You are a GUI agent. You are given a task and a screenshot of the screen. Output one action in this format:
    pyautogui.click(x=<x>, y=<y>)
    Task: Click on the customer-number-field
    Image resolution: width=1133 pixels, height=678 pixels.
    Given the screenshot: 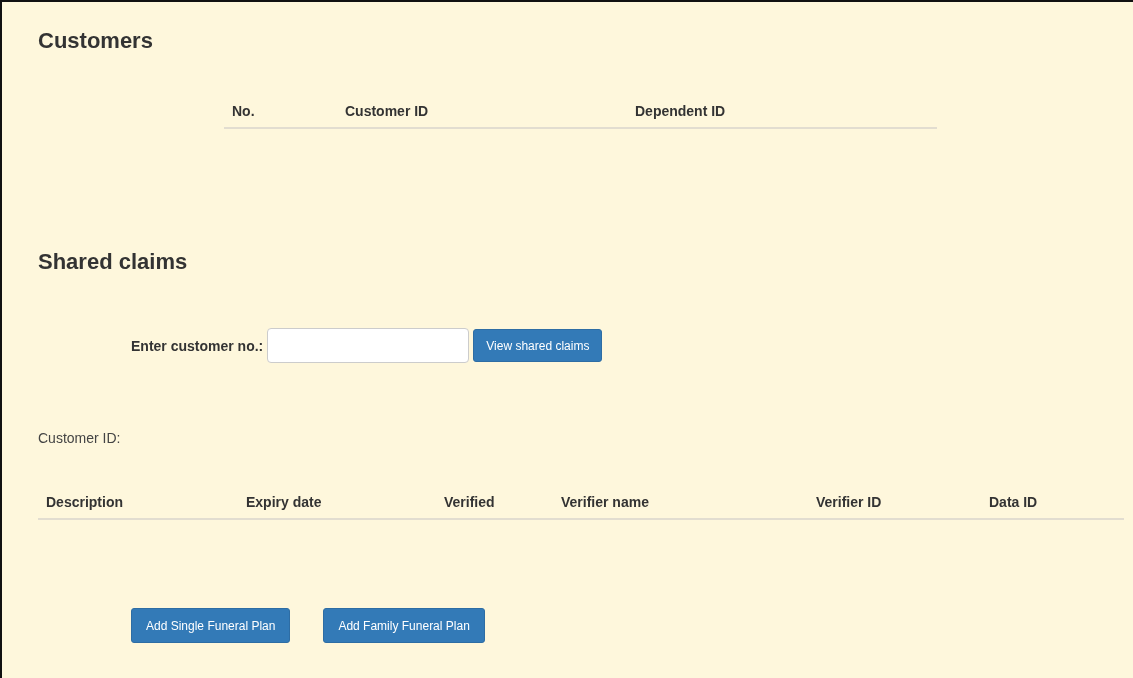 What is the action you would take?
    pyautogui.click(x=368, y=345)
    